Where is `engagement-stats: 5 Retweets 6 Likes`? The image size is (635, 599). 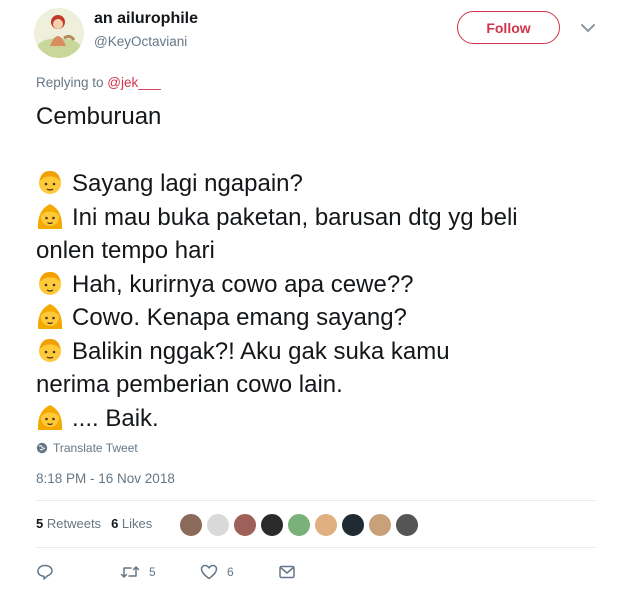 engagement-stats: 5 Retweets 6 Likes is located at coordinates (94, 523).